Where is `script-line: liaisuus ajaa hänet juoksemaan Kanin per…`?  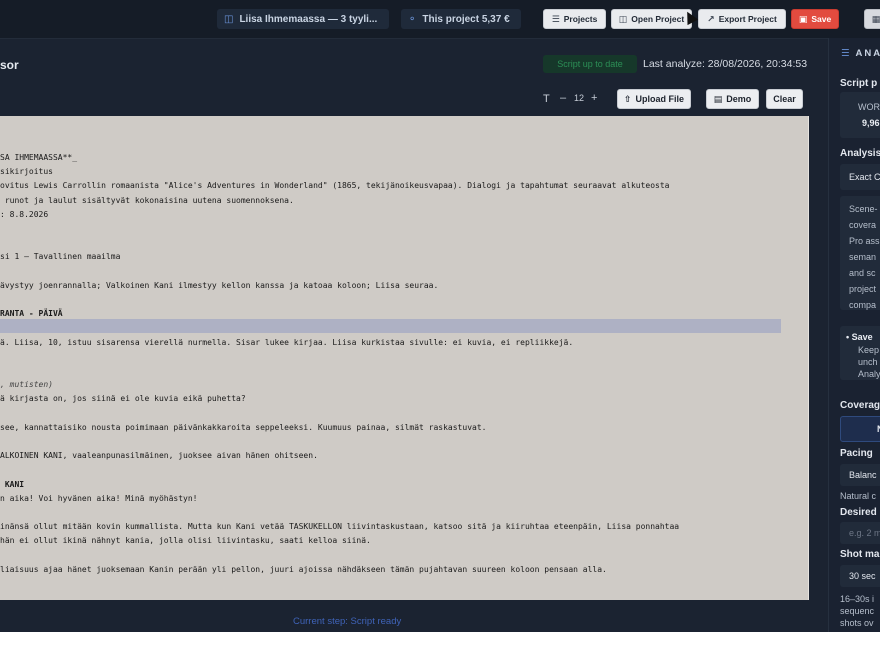 script-line: liaisuus ajaa hänet juoksemaan Kanin per… is located at coordinates (303, 569).